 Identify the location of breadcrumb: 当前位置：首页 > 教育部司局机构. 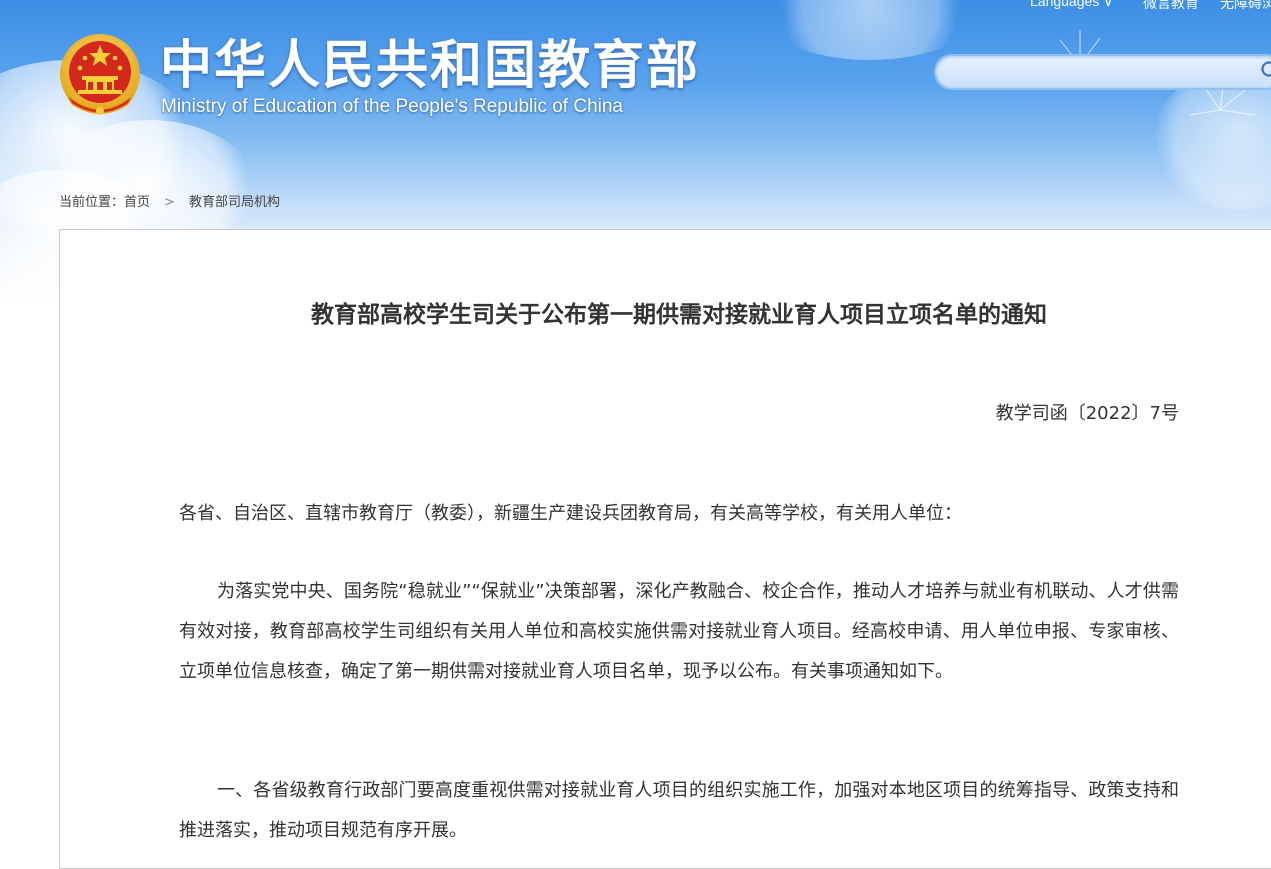
(169, 203).